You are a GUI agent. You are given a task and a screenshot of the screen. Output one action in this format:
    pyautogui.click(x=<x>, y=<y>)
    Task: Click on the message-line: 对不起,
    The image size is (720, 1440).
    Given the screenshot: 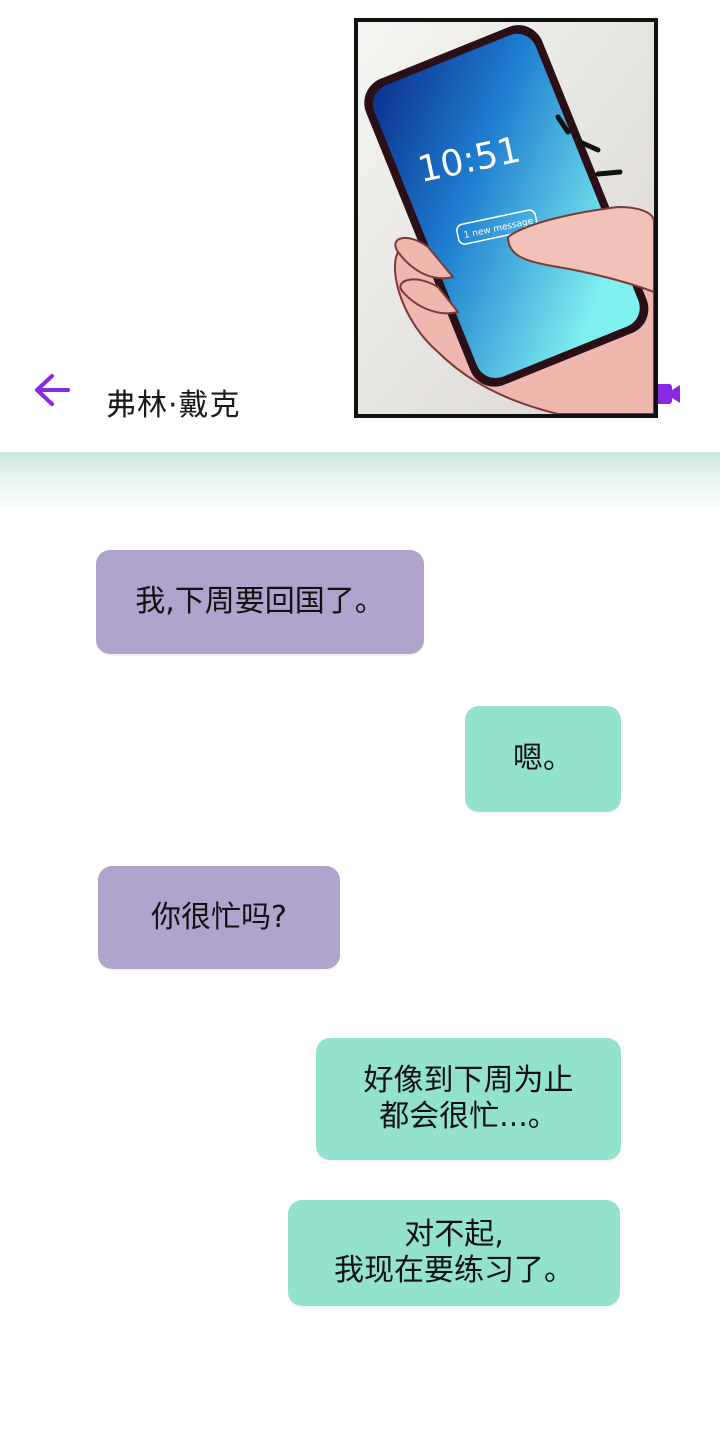 What is the action you would take?
    pyautogui.click(x=454, y=1234)
    